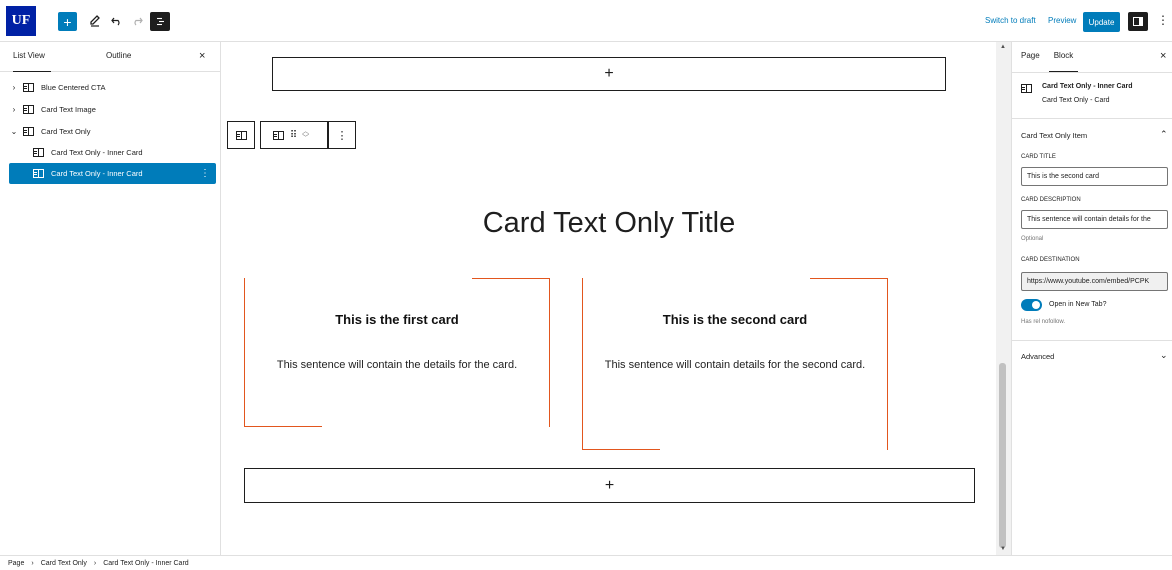  What do you see at coordinates (145, 563) in the screenshot?
I see `breadcrumb-inner-card: Card Text Only - Inner Card` at bounding box center [145, 563].